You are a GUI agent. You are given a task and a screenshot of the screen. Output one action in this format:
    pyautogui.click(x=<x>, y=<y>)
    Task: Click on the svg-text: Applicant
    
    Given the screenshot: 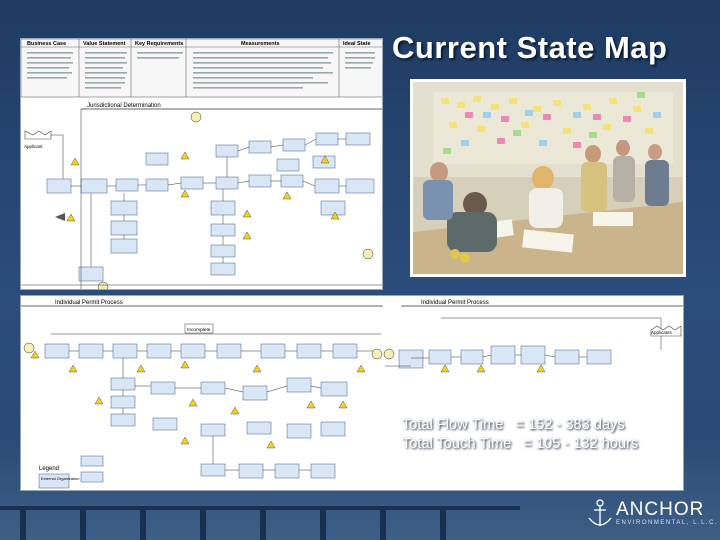 What is the action you would take?
    pyautogui.click(x=33, y=146)
    